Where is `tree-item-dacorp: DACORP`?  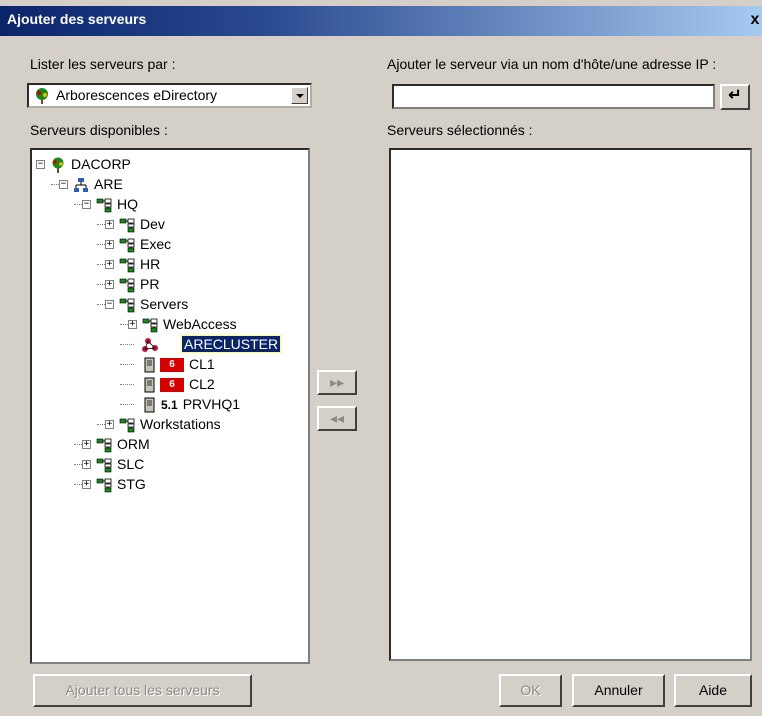
tree-item-dacorp: DACORP is located at coordinates (90, 164).